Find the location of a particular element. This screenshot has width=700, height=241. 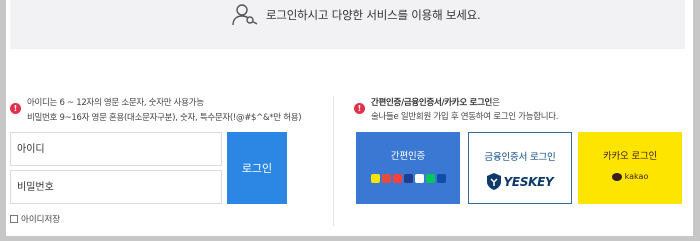

welcome-message: 로그인하시고 다양한 서비스를 이용해 보세요. is located at coordinates (356, 15).